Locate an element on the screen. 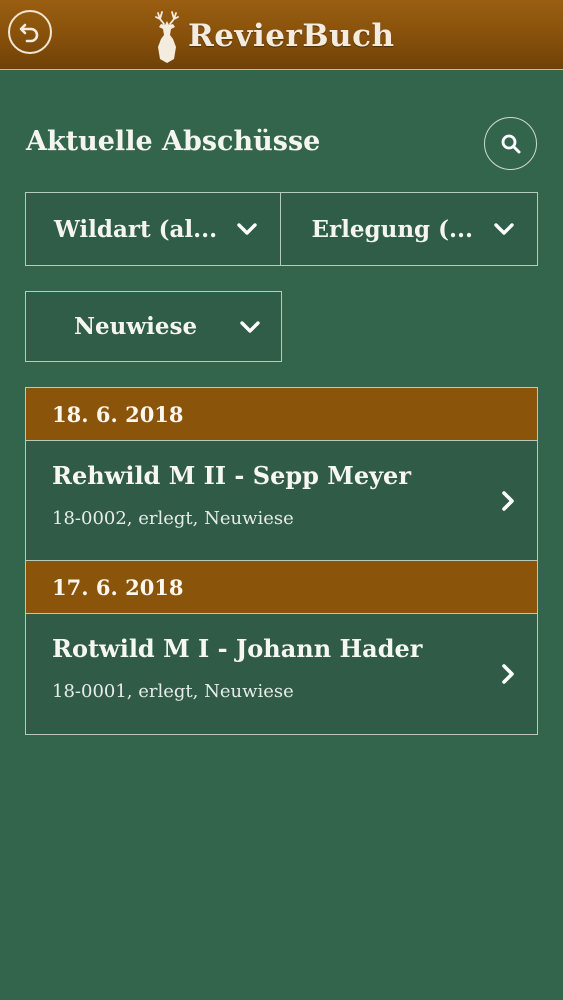 The width and height of the screenshot is (563, 1000). list-item-subtitle: 18-0002, erlegt, Neuwiese is located at coordinates (173, 518).